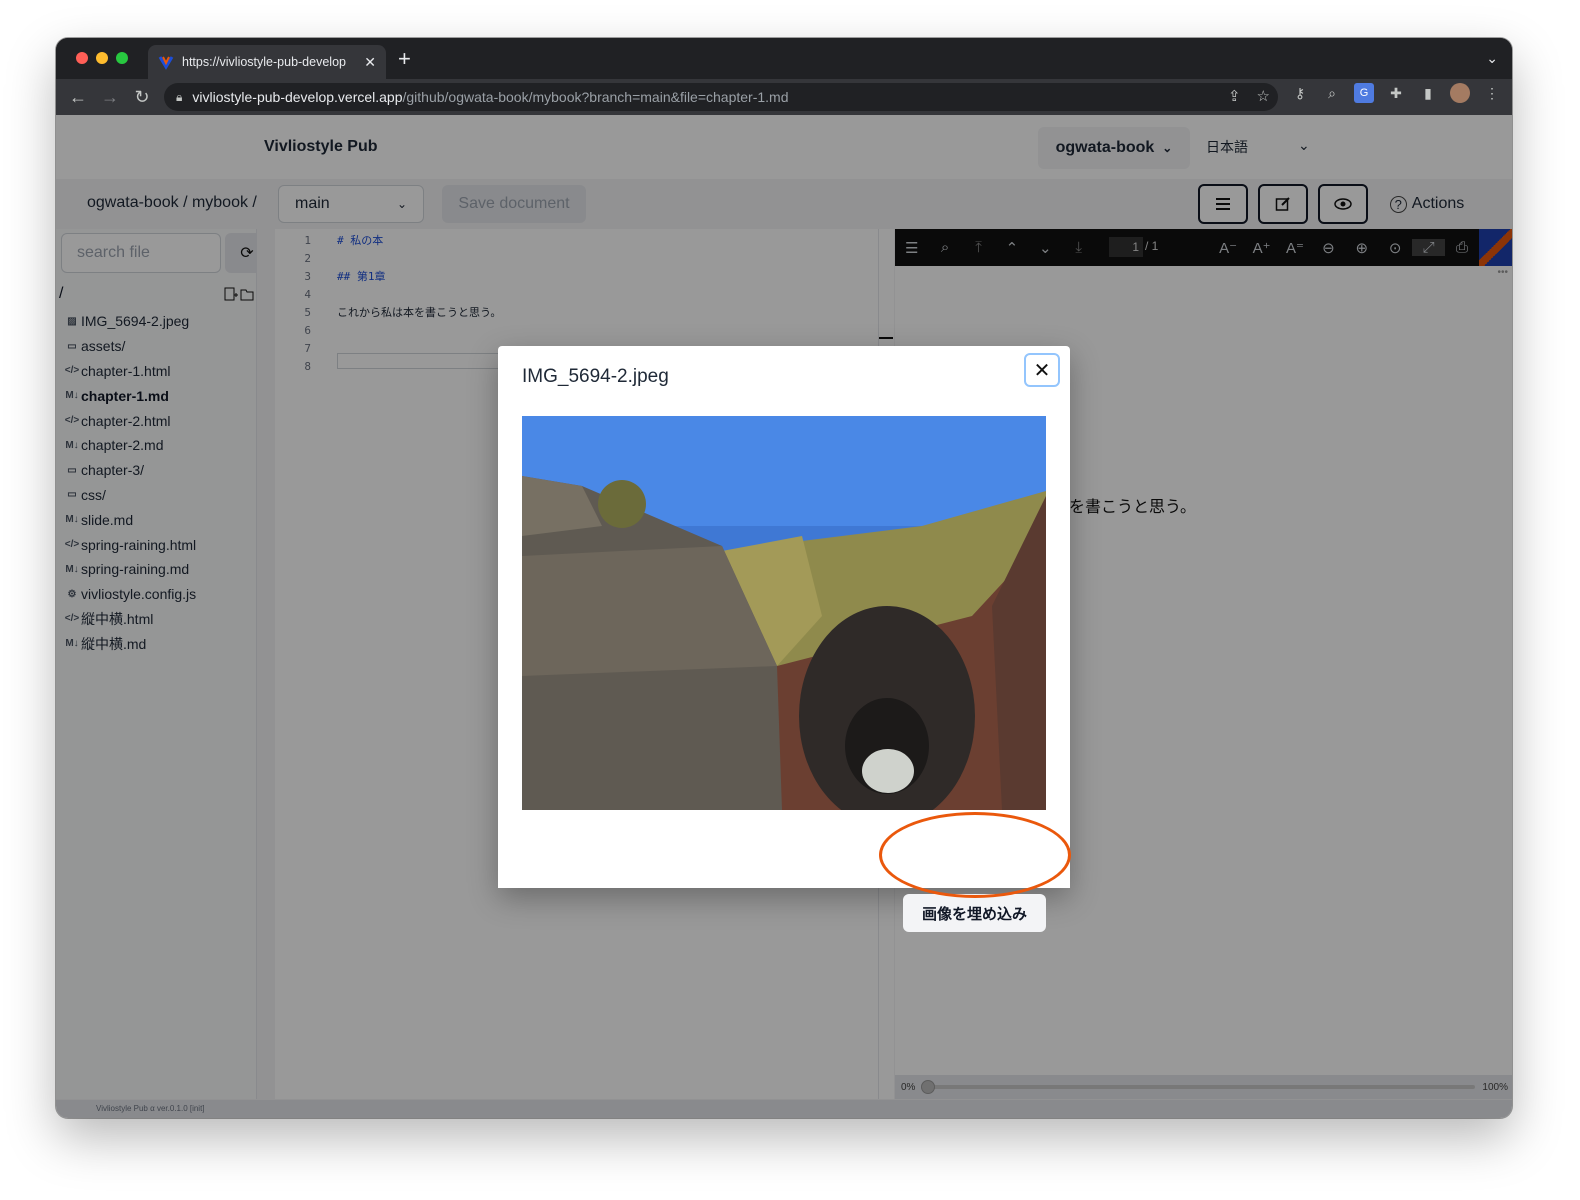 The height and width of the screenshot is (1200, 1580). I want to click on tab-search-icon: ⌄, so click(1492, 58).